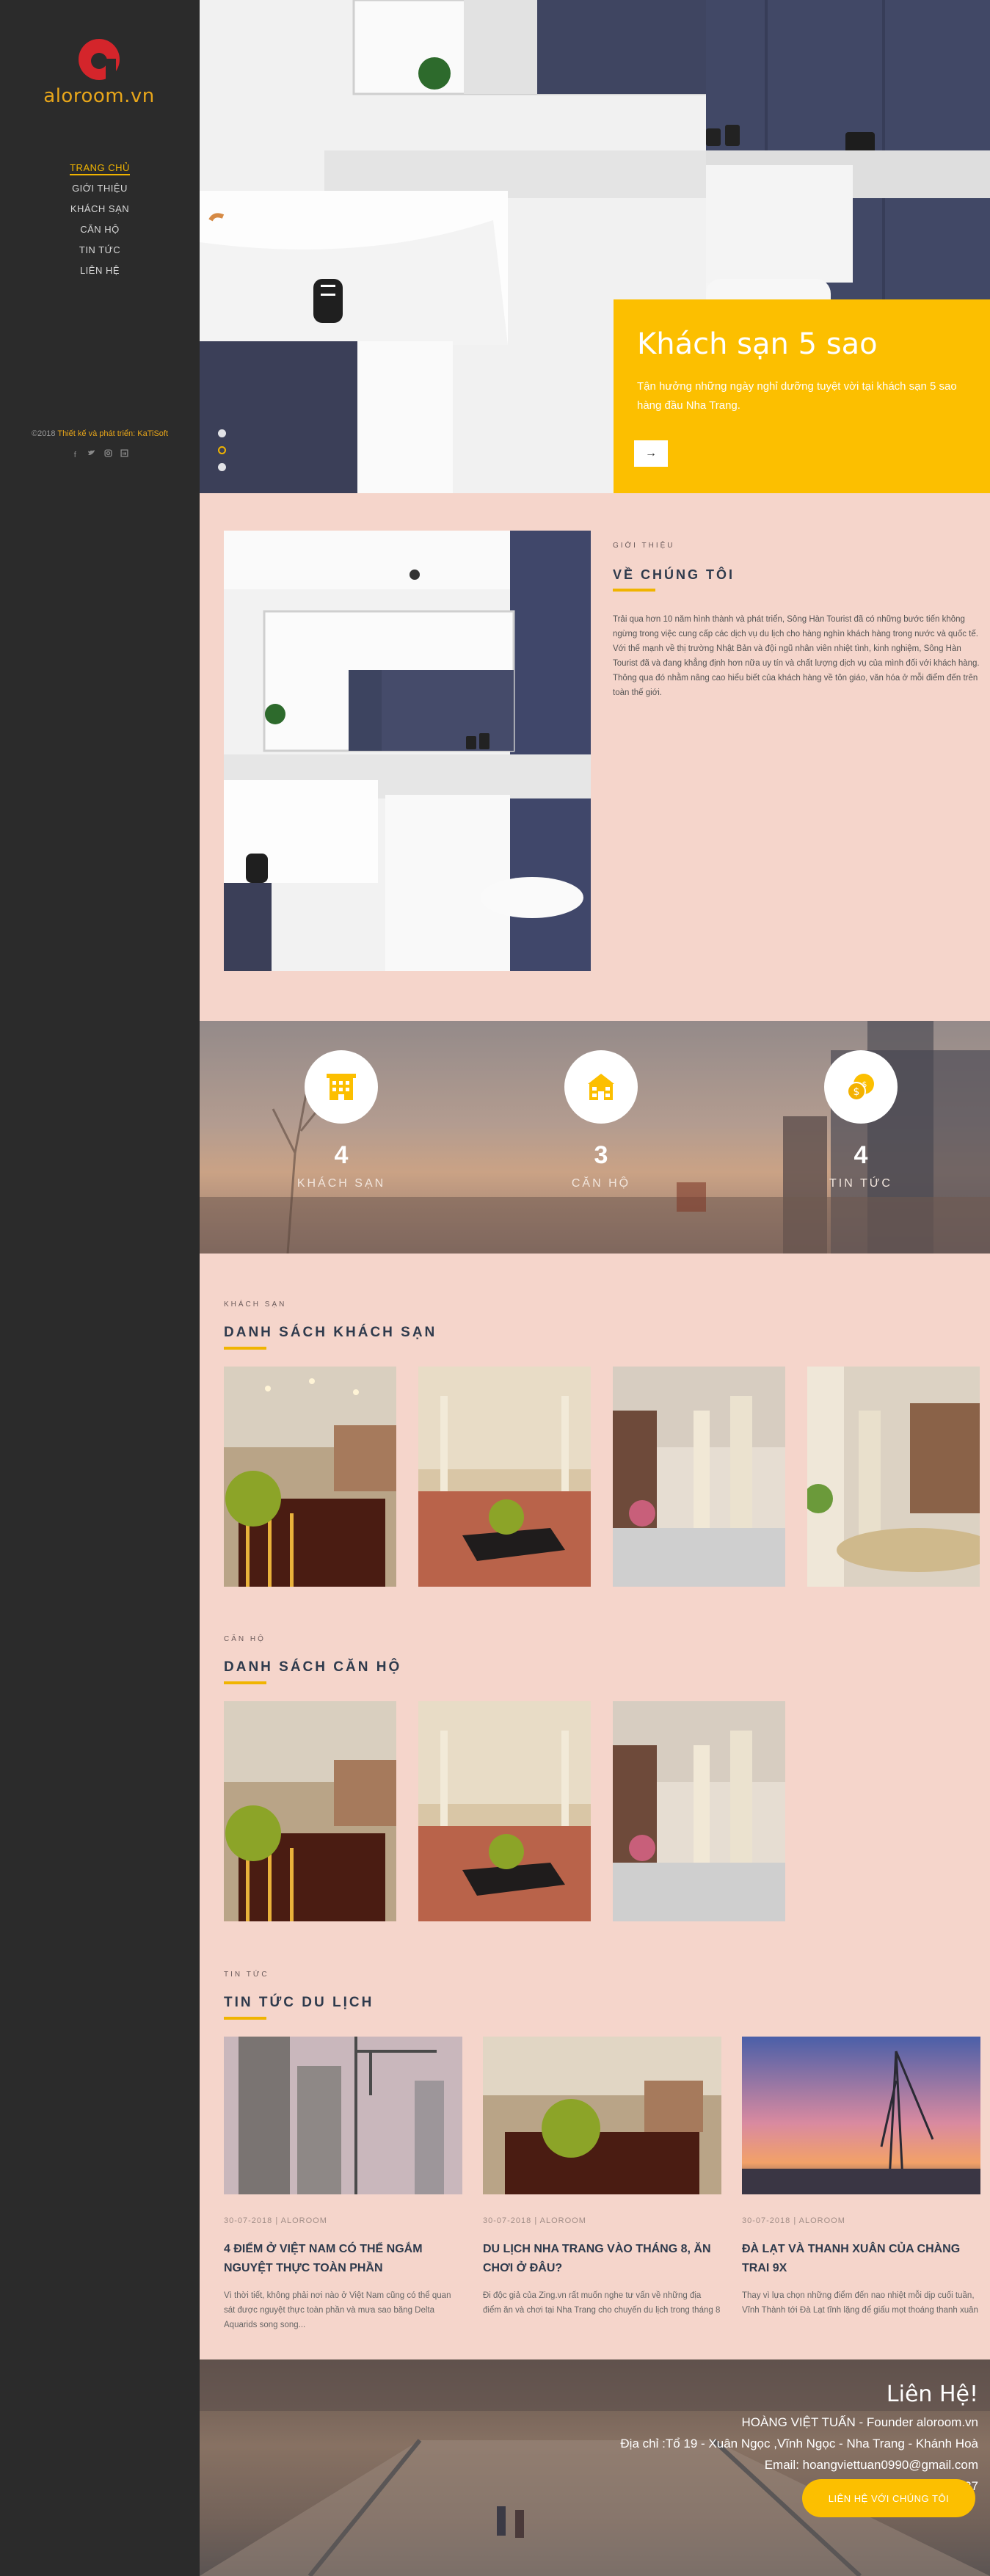  What do you see at coordinates (674, 574) in the screenshot?
I see `about-title: VỀ CHÚNG TÔI` at bounding box center [674, 574].